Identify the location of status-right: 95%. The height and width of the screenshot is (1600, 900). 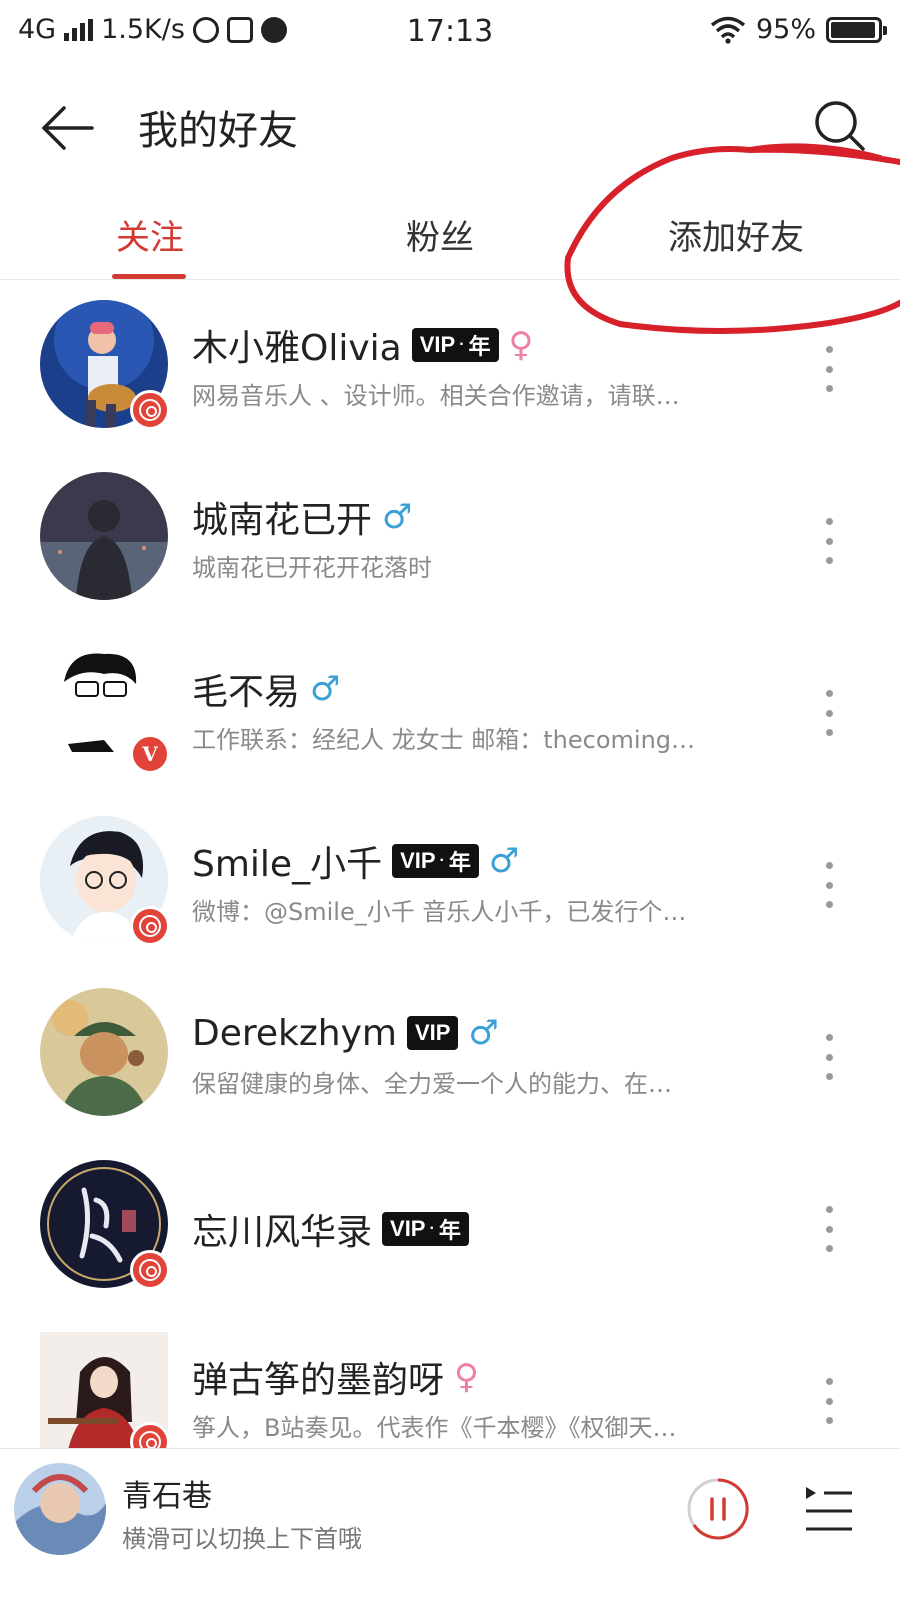
(798, 29).